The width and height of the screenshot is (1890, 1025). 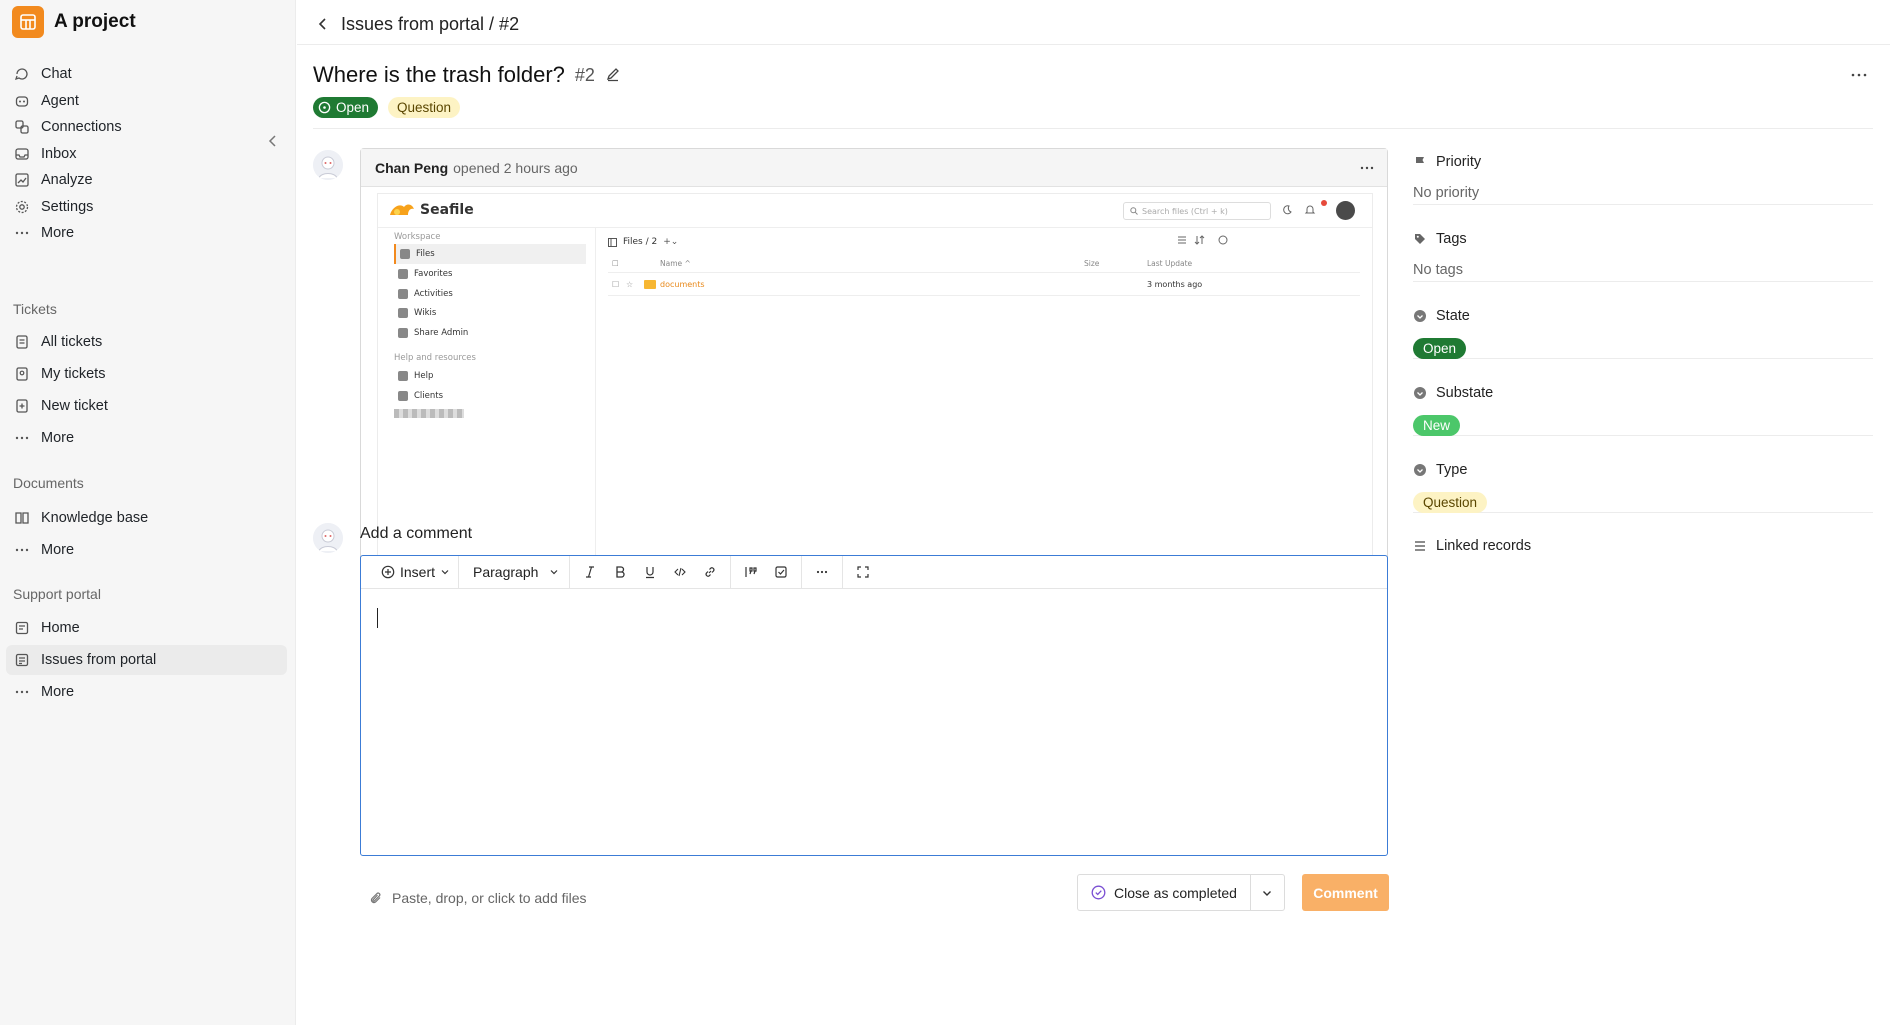 What do you see at coordinates (490, 254) in the screenshot?
I see `shot-nav-files: Files` at bounding box center [490, 254].